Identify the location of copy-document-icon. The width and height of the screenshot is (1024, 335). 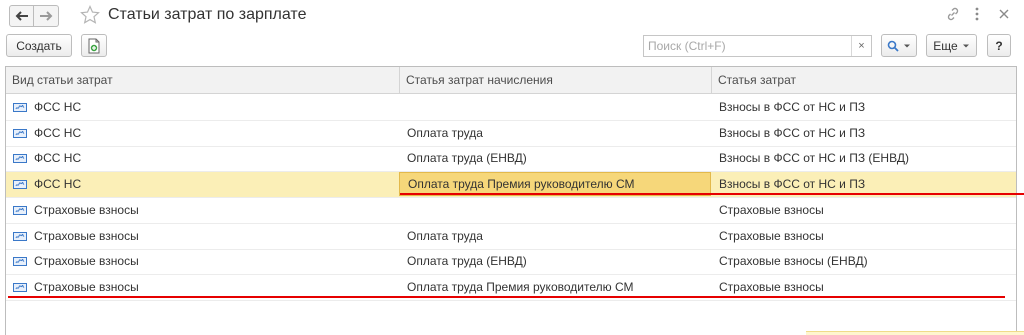
(94, 45).